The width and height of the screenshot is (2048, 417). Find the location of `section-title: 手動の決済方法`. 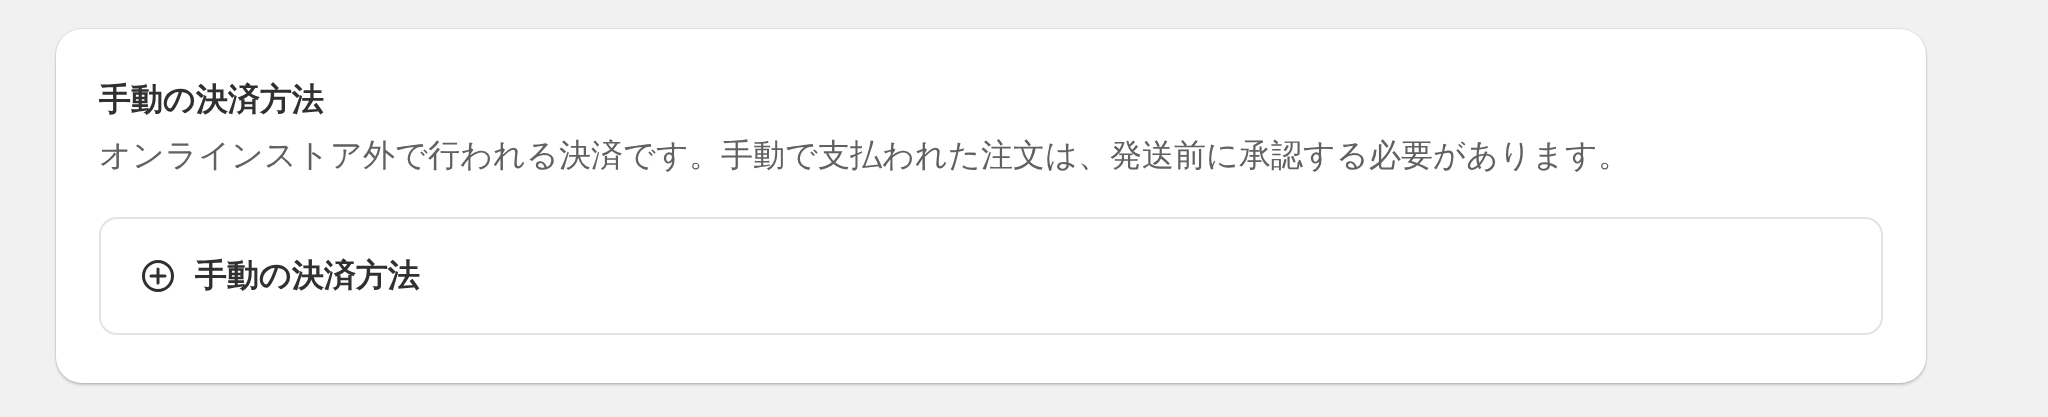

section-title: 手動の決済方法 is located at coordinates (212, 99).